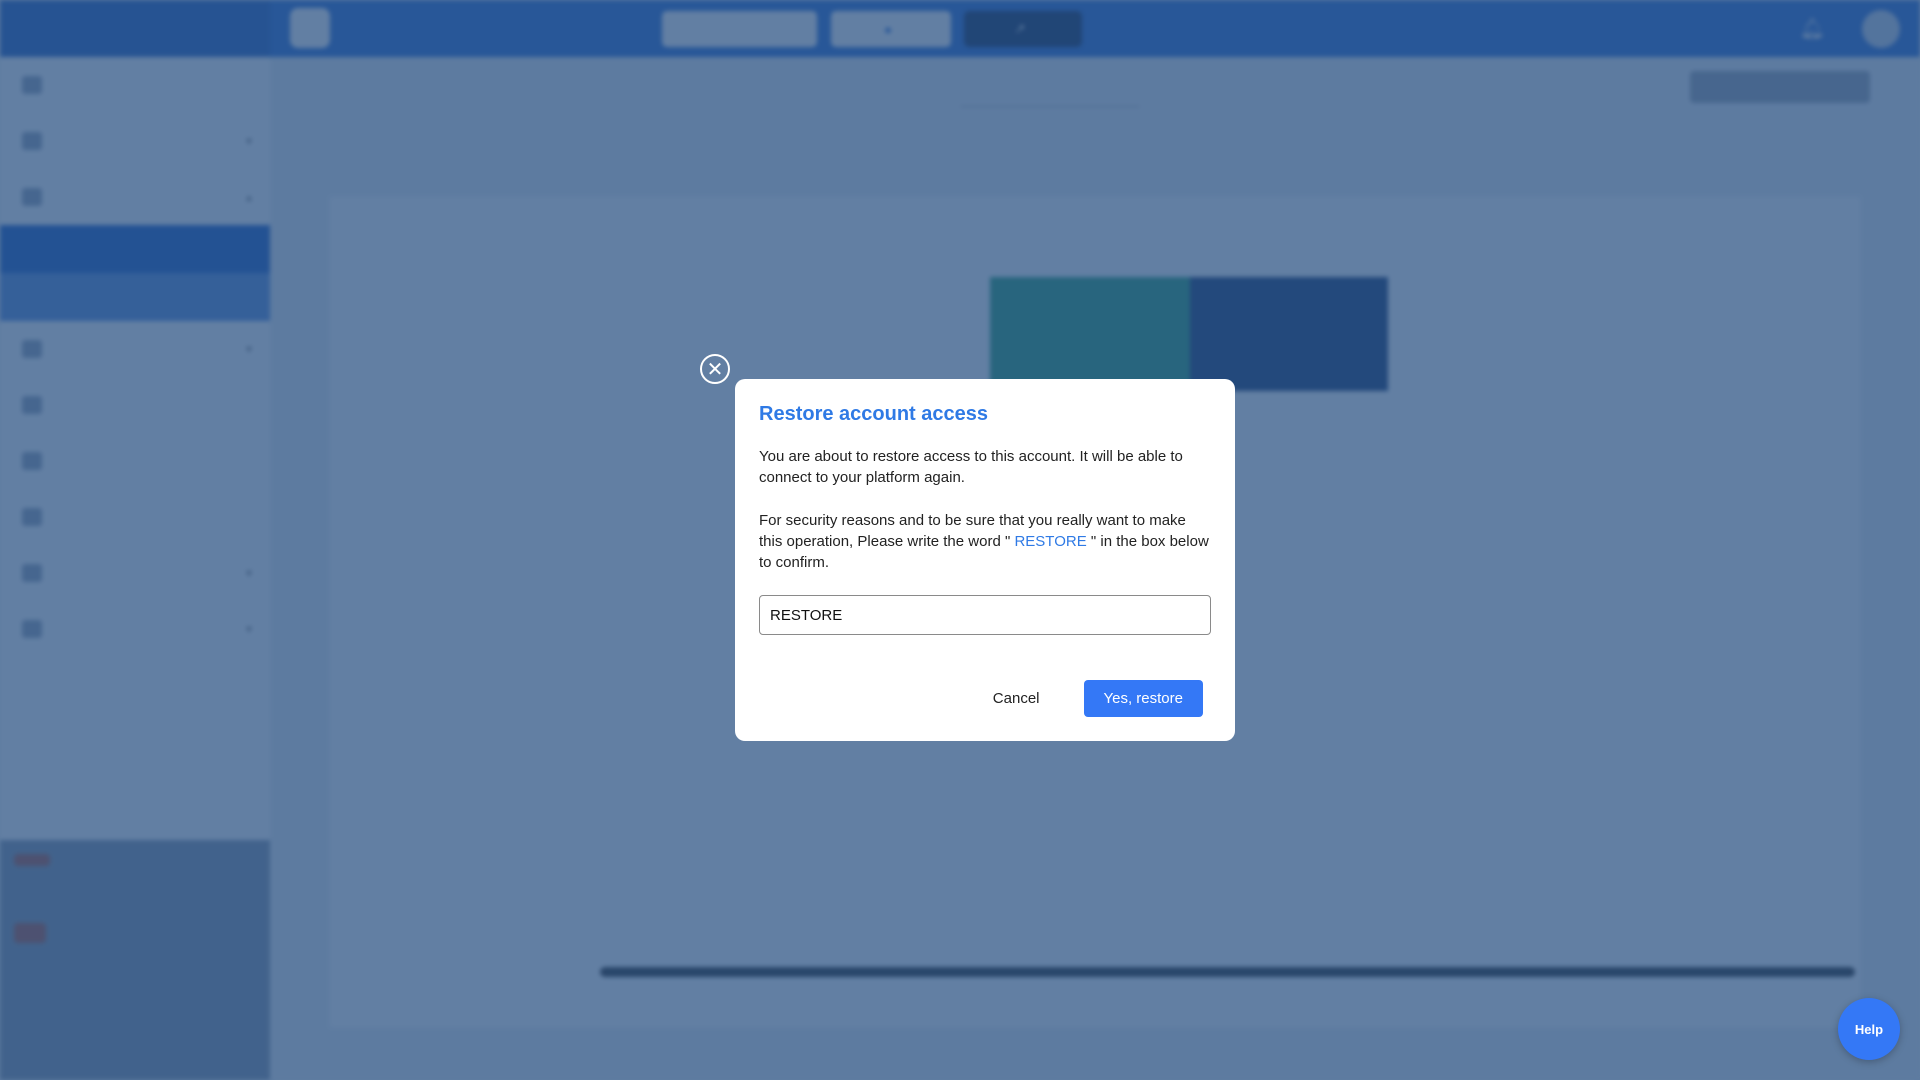 This screenshot has width=1920, height=1080. Describe the element at coordinates (874, 414) in the screenshot. I see `dialog-title: Restore account access` at that location.